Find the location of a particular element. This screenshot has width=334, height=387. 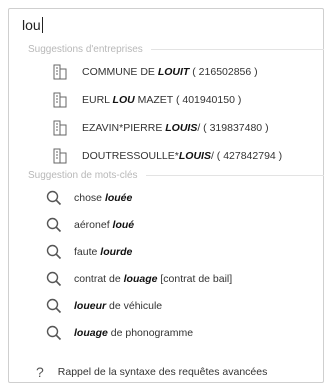

keyword-suggestion-item: contrat de louage [contrat de bail] is located at coordinates (166, 279).